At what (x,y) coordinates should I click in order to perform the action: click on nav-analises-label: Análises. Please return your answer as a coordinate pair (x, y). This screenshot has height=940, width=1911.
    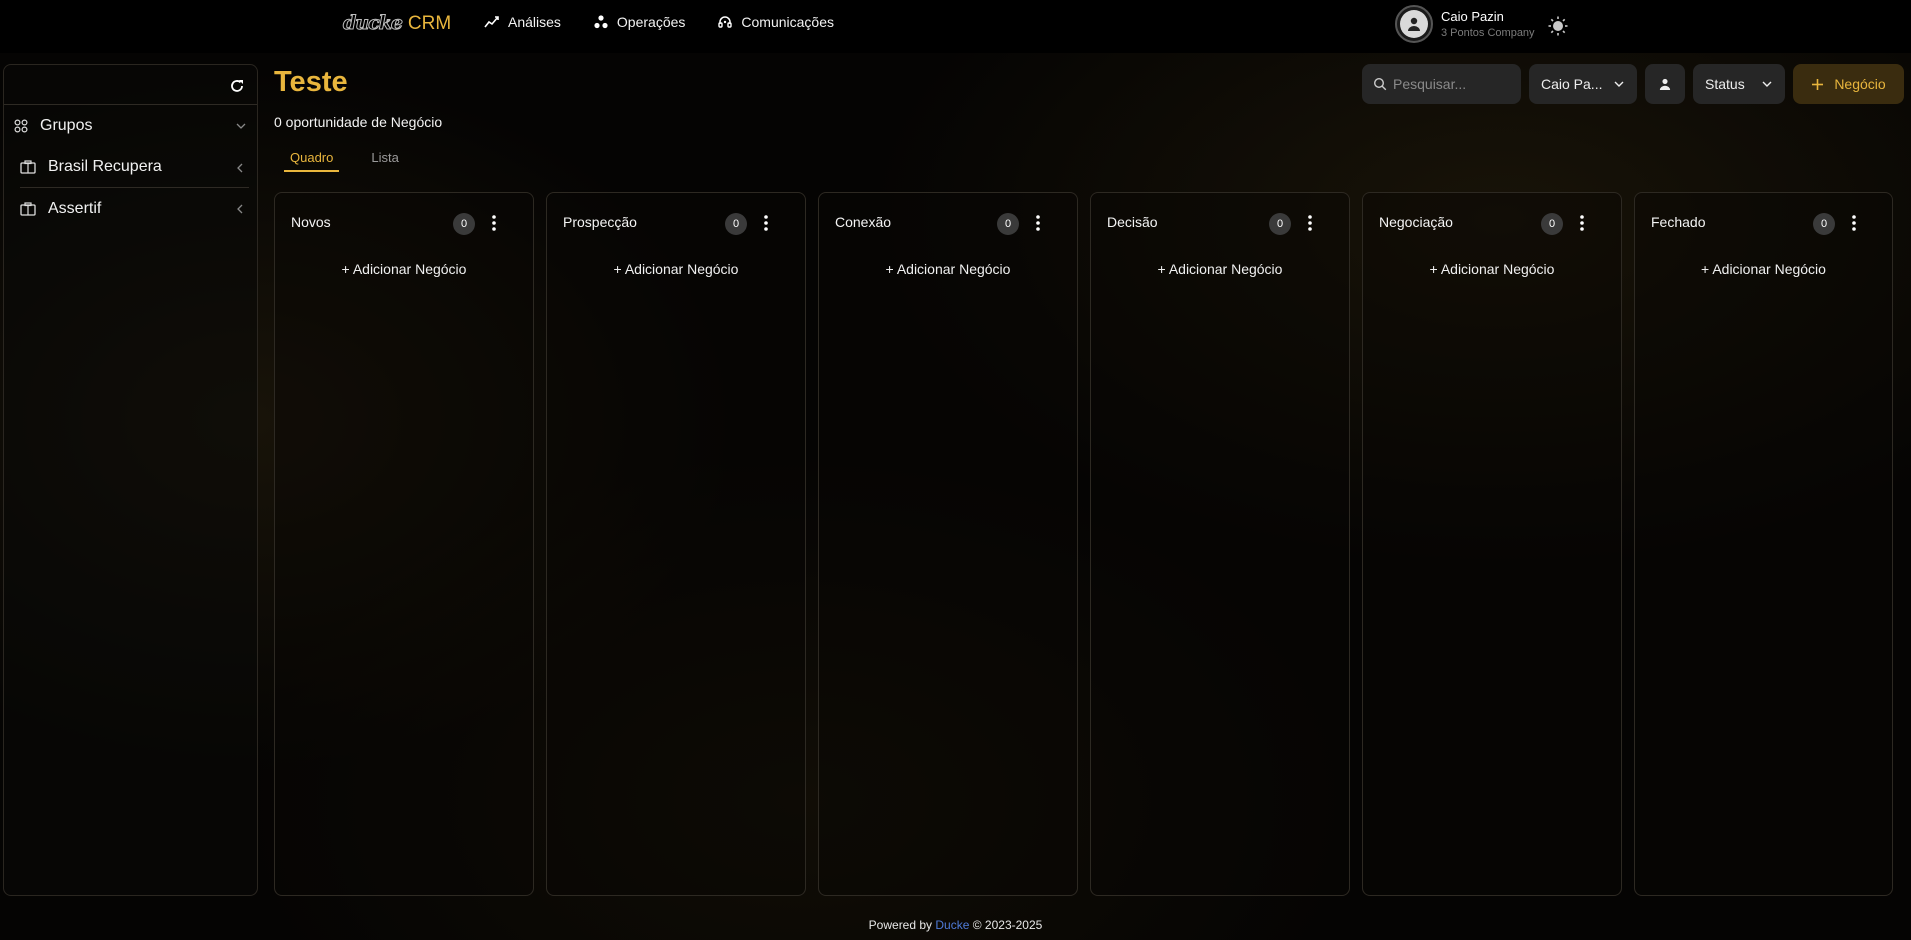
    Looking at the image, I should click on (534, 22).